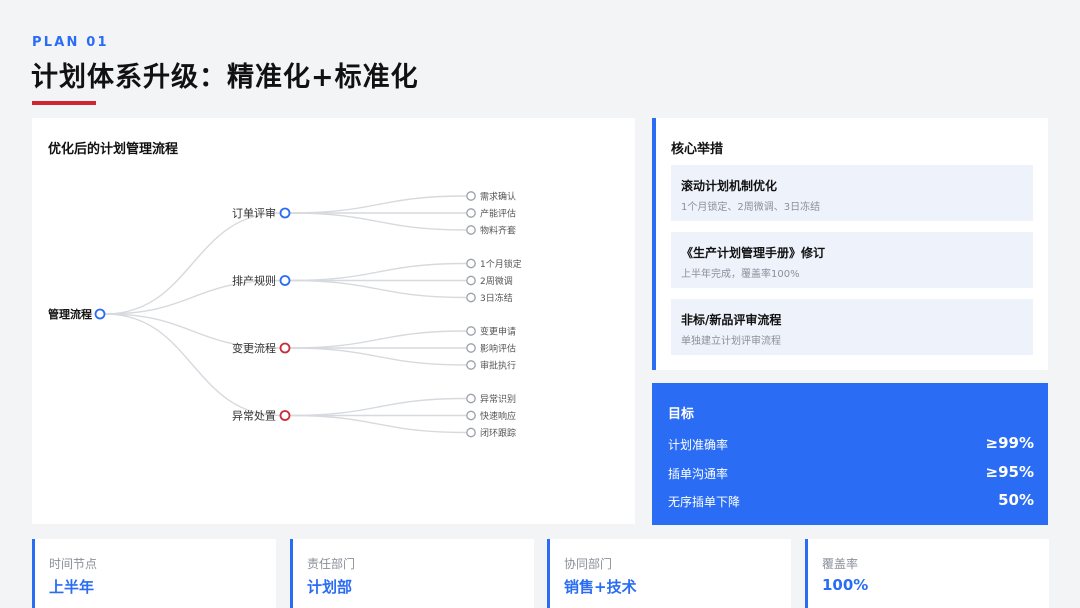 The image size is (1080, 608). Describe the element at coordinates (669, 573) in the screenshot. I see `stat-card-collab: 协同部门 销售+技术` at that location.